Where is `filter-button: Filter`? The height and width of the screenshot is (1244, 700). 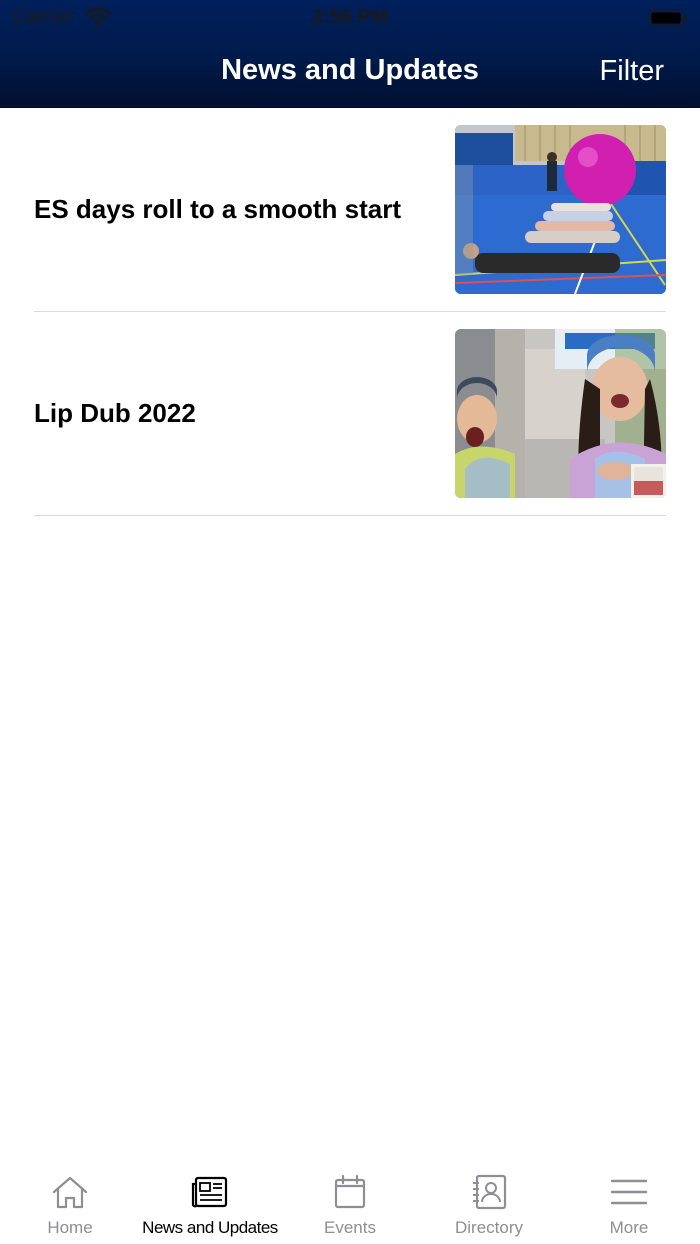 filter-button: Filter is located at coordinates (632, 71).